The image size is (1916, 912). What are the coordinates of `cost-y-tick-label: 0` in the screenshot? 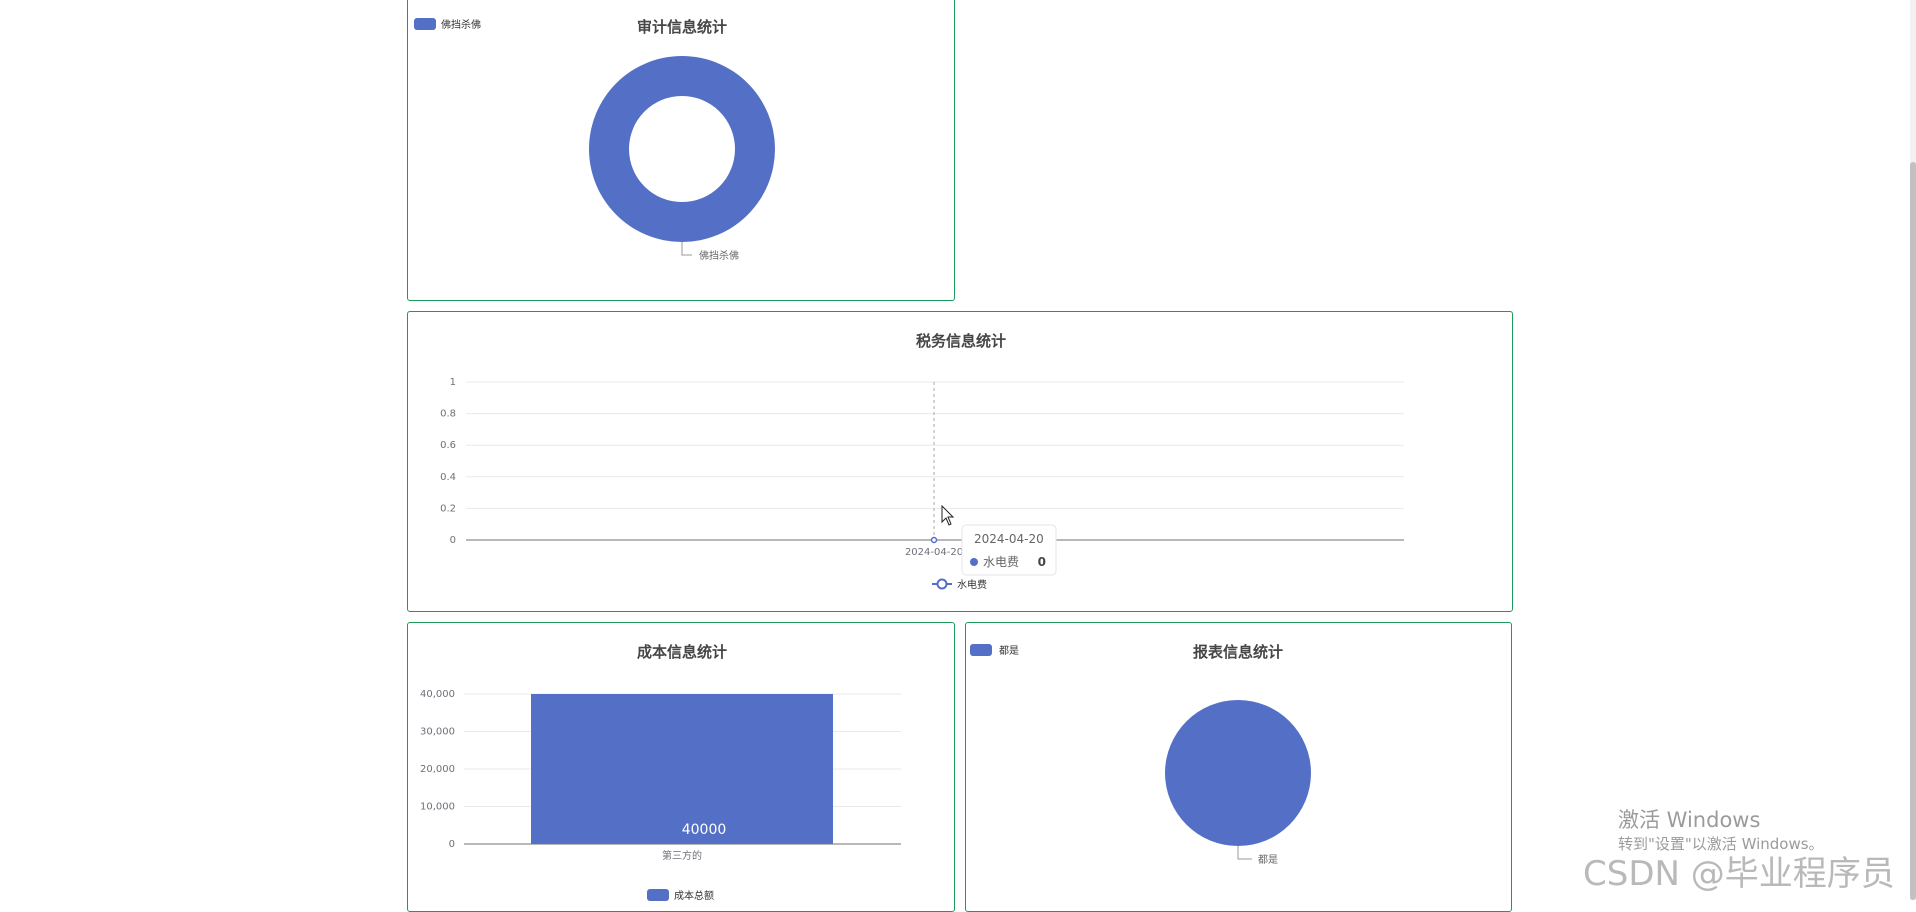 It's located at (452, 844).